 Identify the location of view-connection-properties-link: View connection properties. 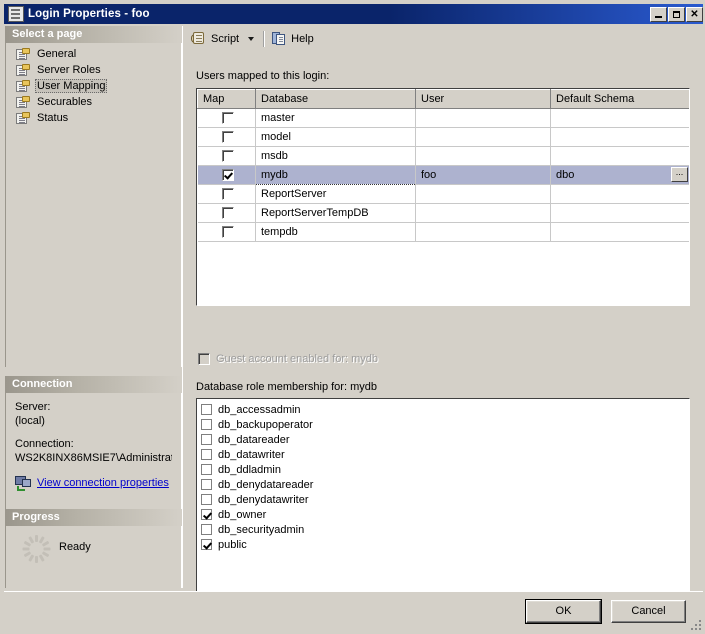
(93, 483).